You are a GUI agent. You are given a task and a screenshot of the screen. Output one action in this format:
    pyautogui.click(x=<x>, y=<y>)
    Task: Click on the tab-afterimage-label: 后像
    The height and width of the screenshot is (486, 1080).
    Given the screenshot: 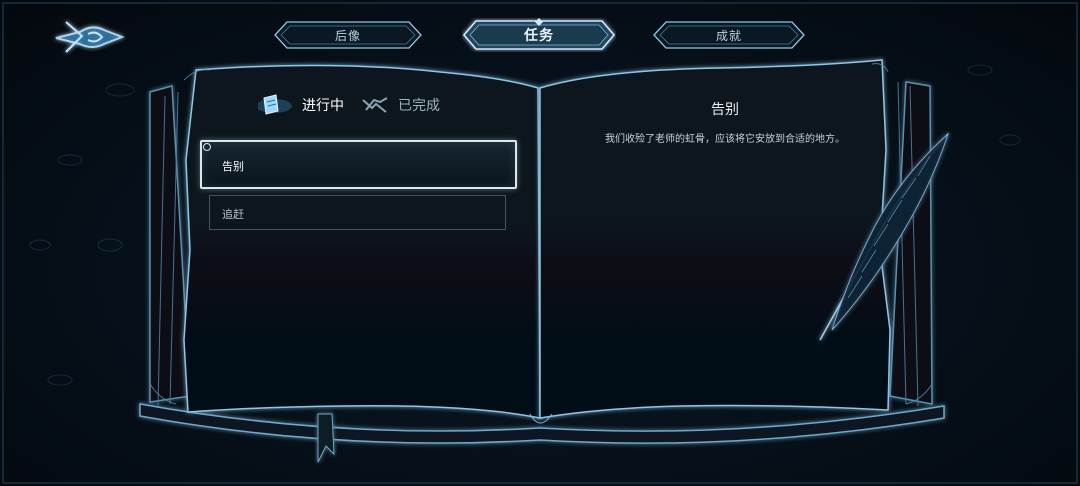 What is the action you would take?
    pyautogui.click(x=347, y=35)
    